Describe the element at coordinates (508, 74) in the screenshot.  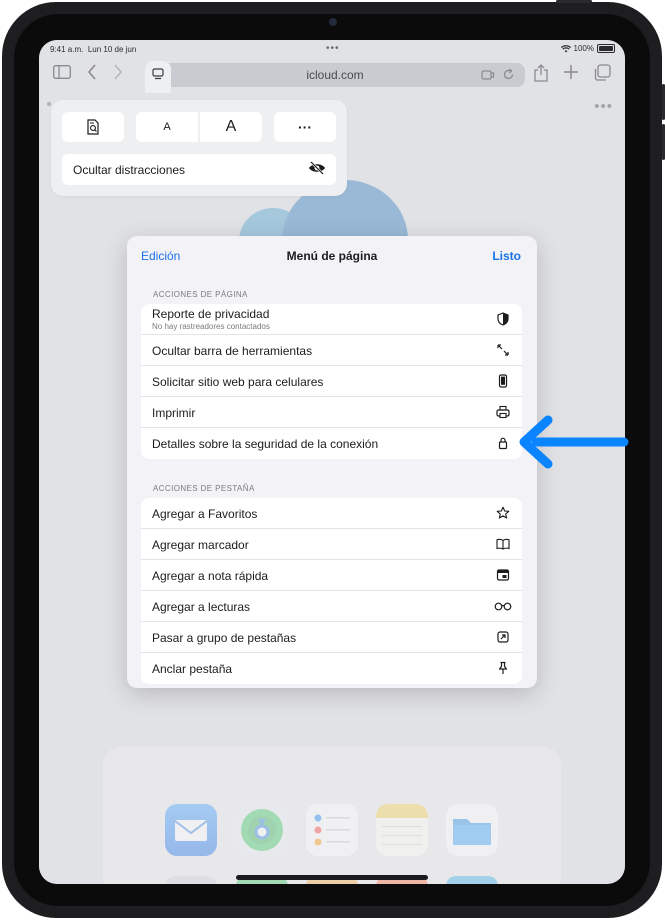
I see `reload-icon` at that location.